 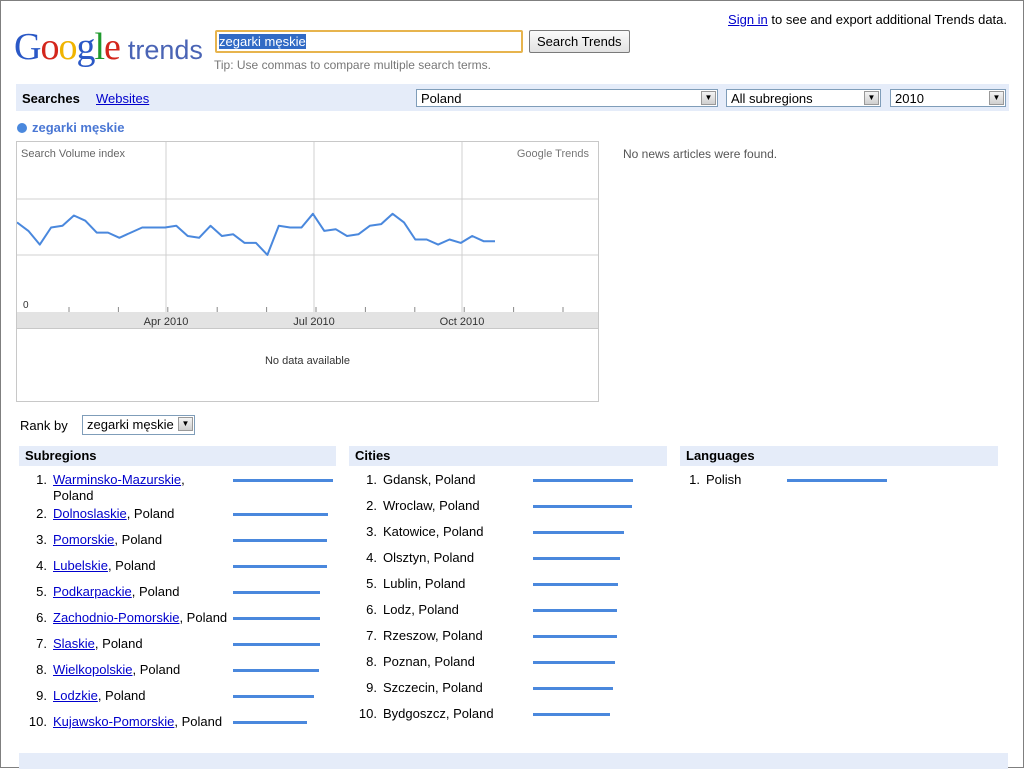 What do you see at coordinates (307, 361) in the screenshot?
I see `no-data-message: No data available` at bounding box center [307, 361].